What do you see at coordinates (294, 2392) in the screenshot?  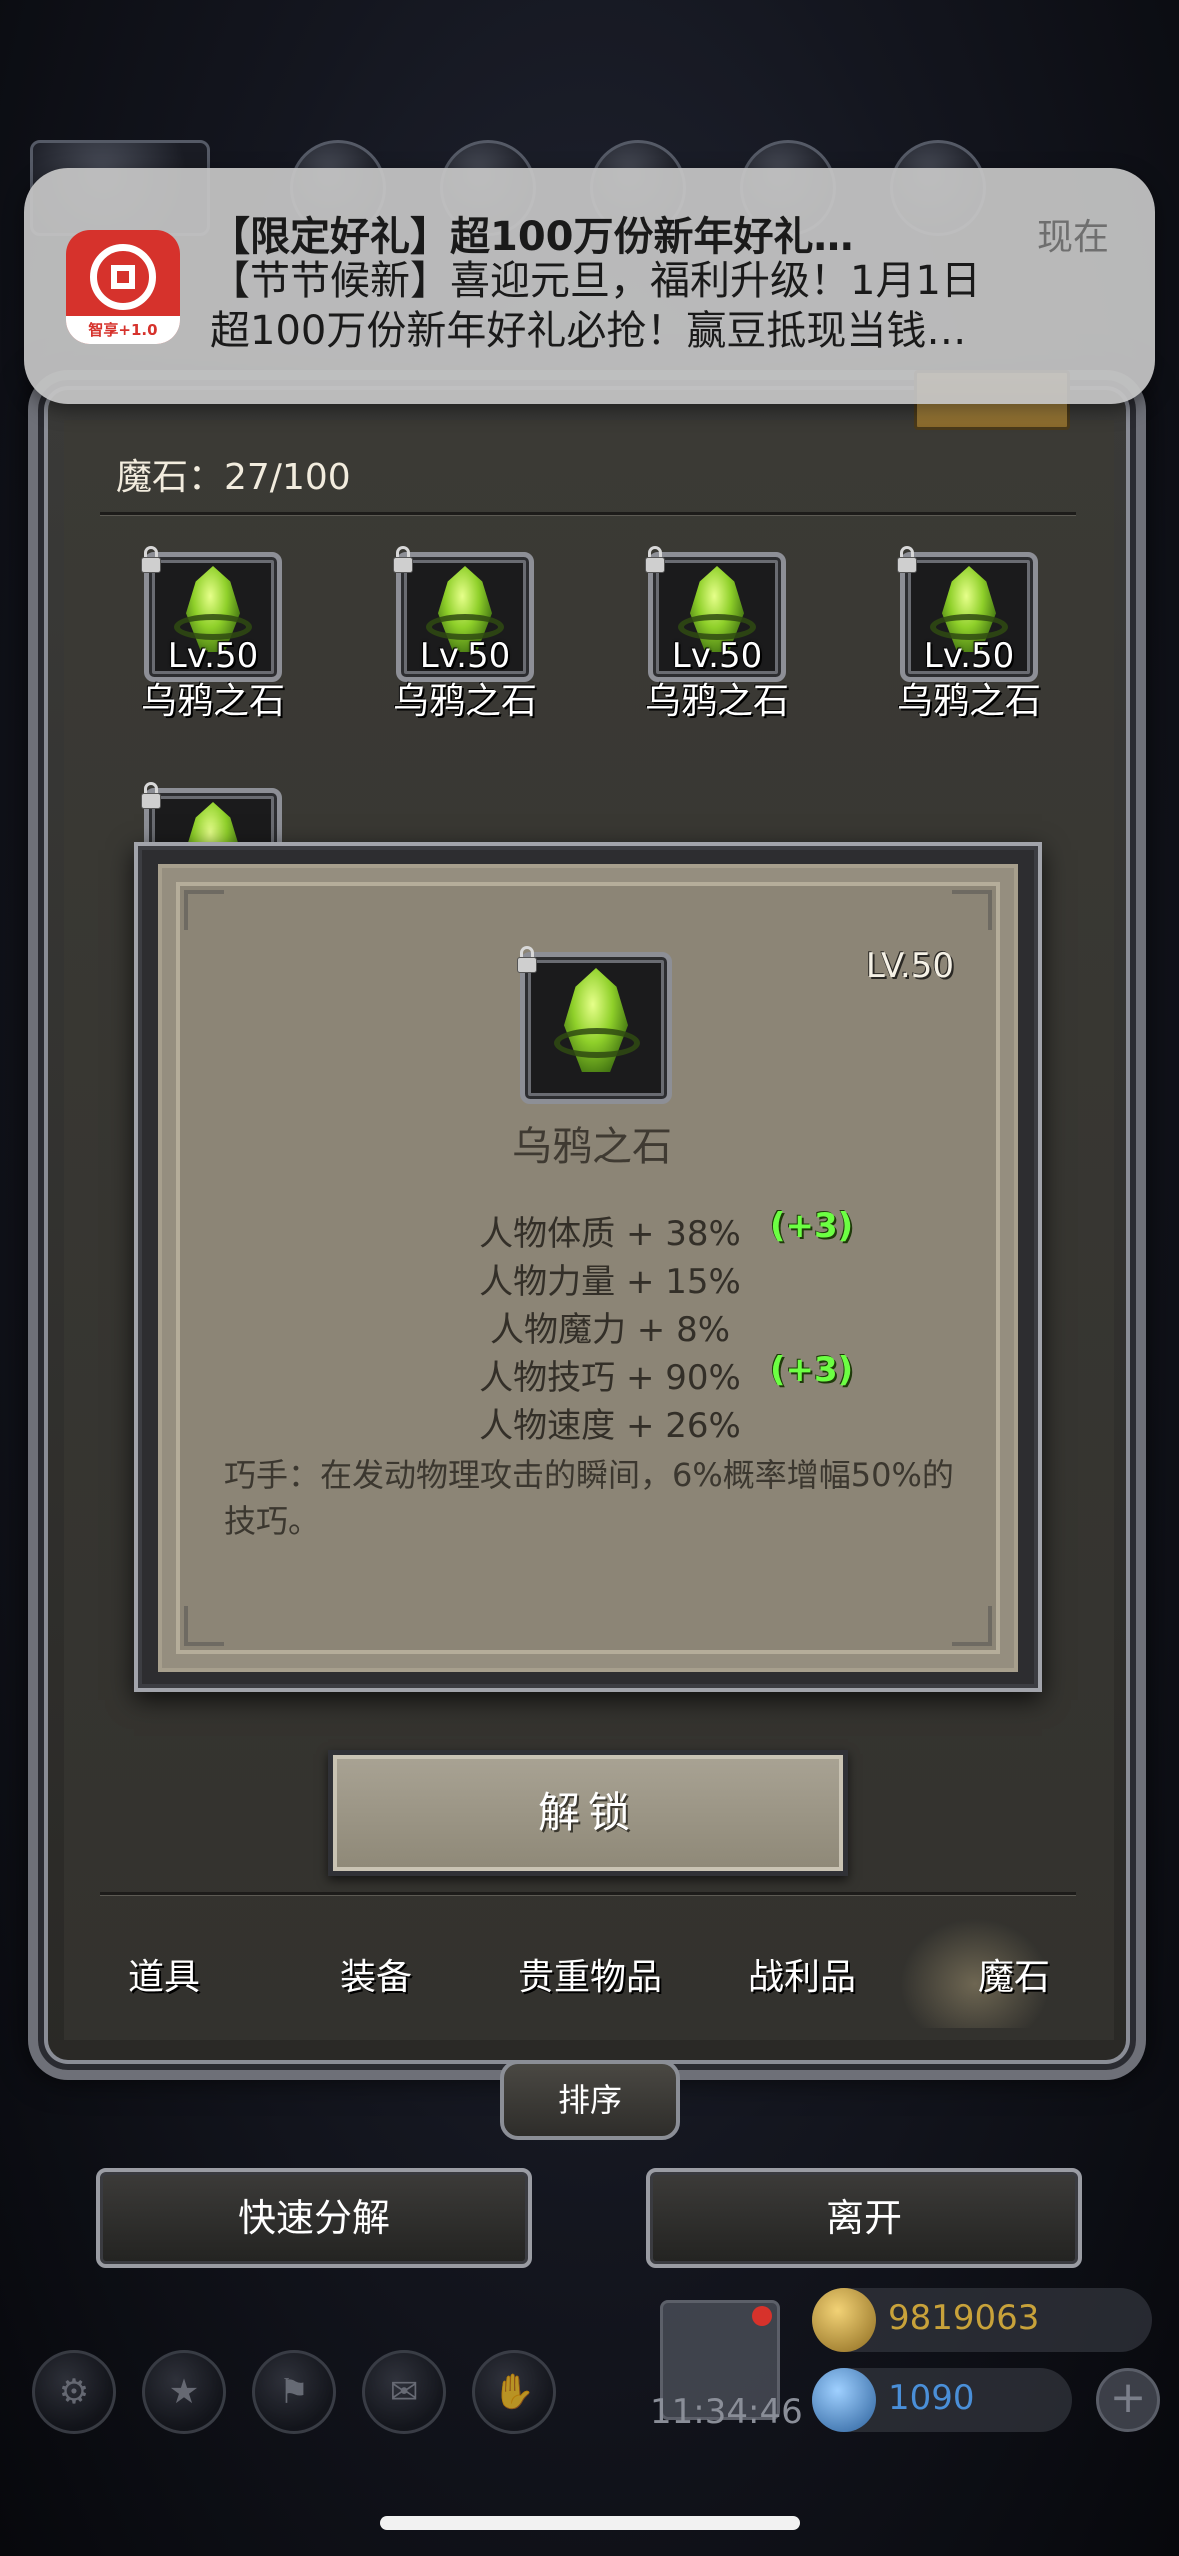 I see `guild-icon: ⚑` at bounding box center [294, 2392].